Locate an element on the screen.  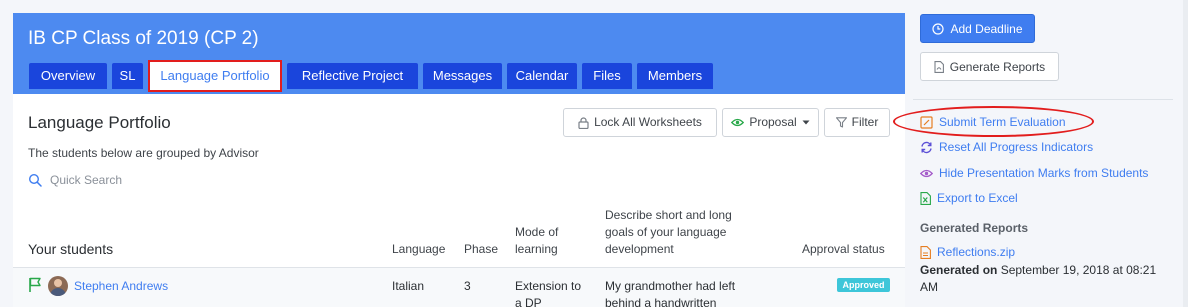
filter-icon is located at coordinates (841, 122).